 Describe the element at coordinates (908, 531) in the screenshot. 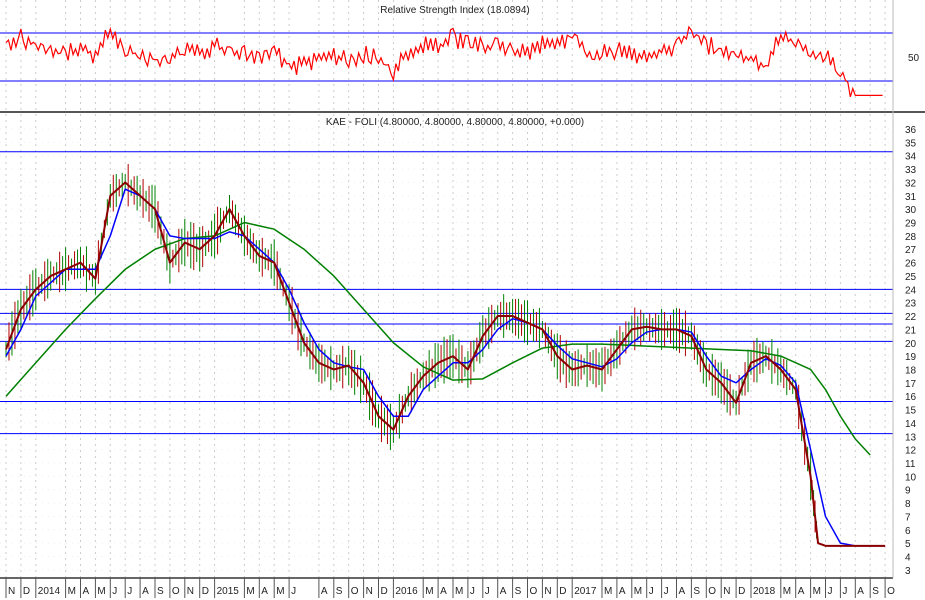

I see `price-tick-label: 6` at that location.